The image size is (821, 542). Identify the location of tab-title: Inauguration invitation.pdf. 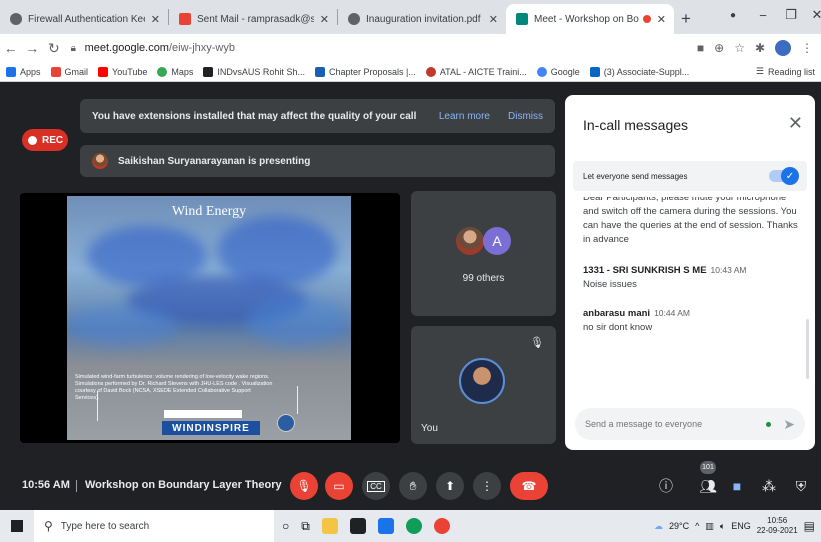
(423, 19).